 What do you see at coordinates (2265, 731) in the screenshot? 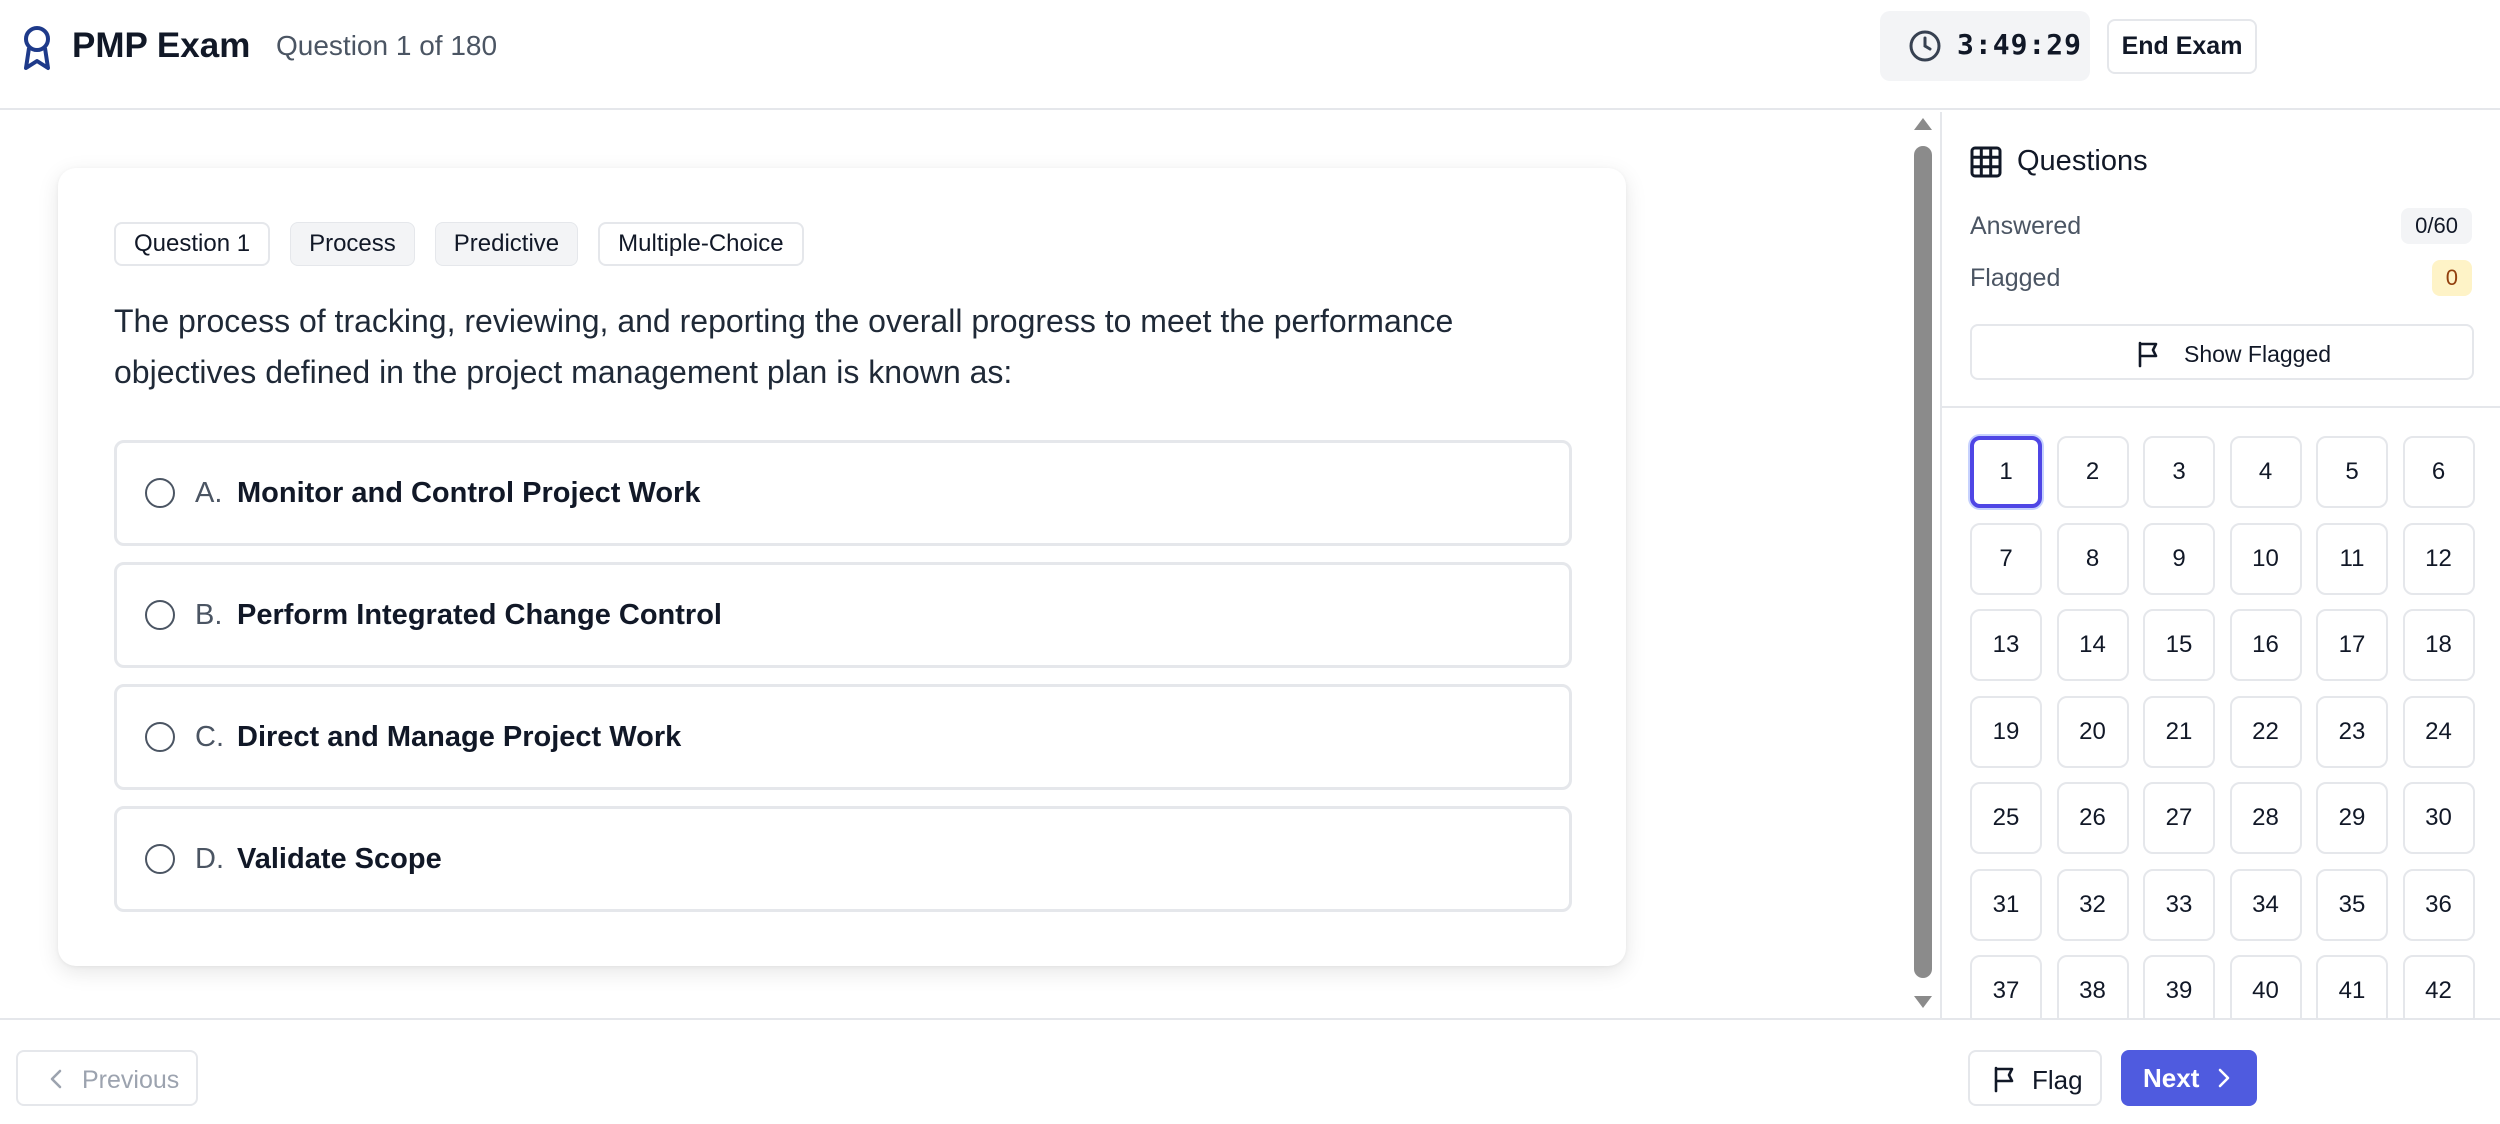
I see `question-nav-button-22: 22` at bounding box center [2265, 731].